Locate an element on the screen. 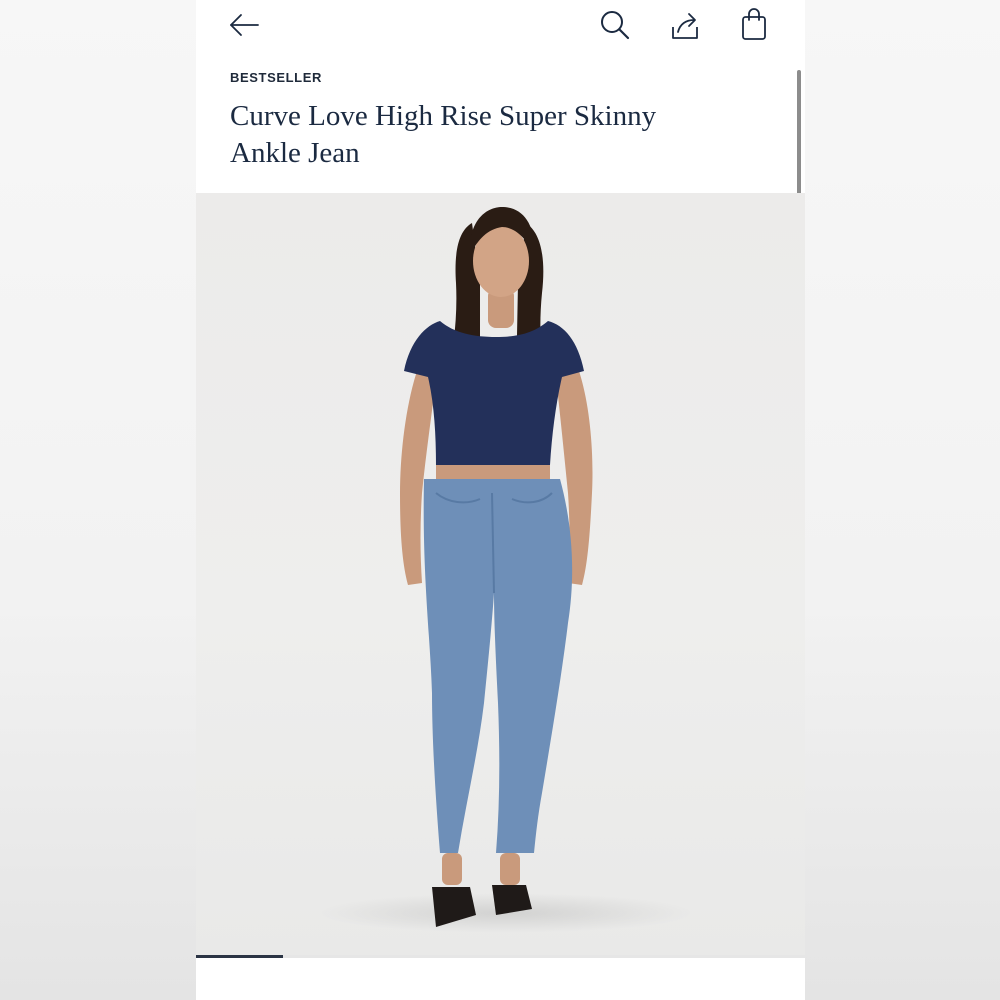 This screenshot has width=1000, height=1000. shopping-bag-button is located at coordinates (754, 25).